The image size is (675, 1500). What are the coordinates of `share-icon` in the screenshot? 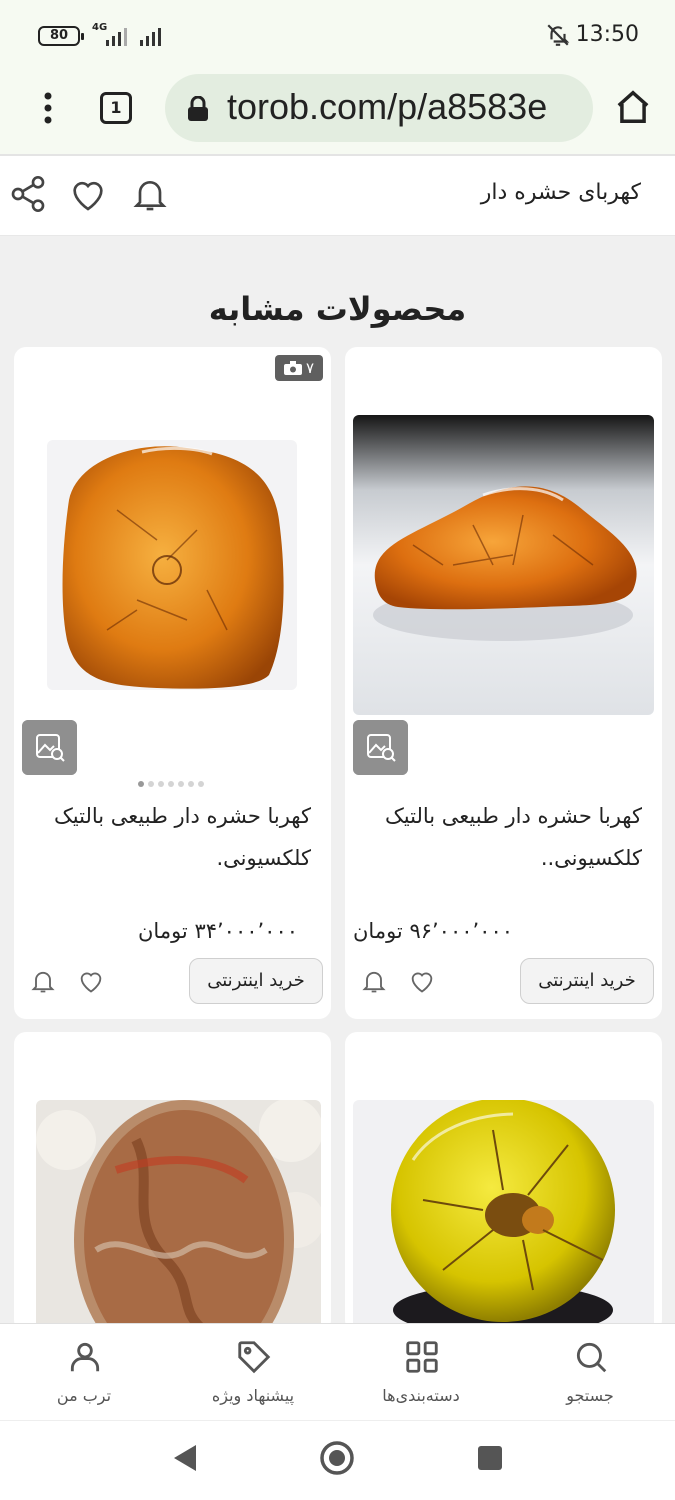 It's located at (28, 194).